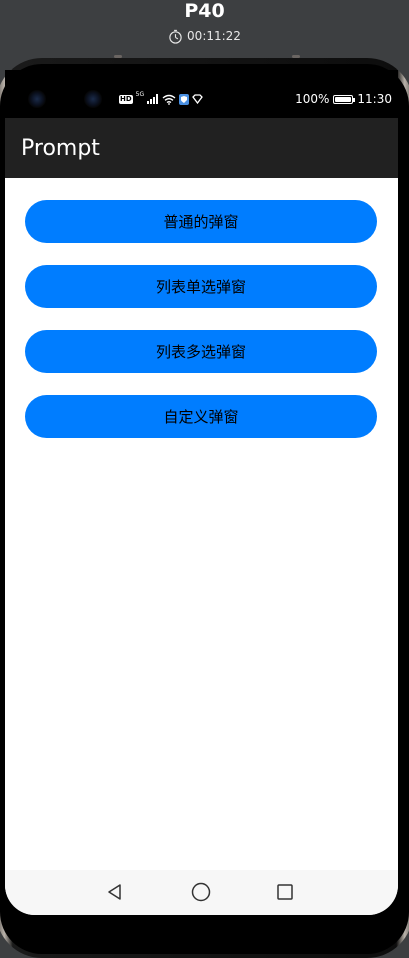  What do you see at coordinates (37, 99) in the screenshot?
I see `front-camera-left` at bounding box center [37, 99].